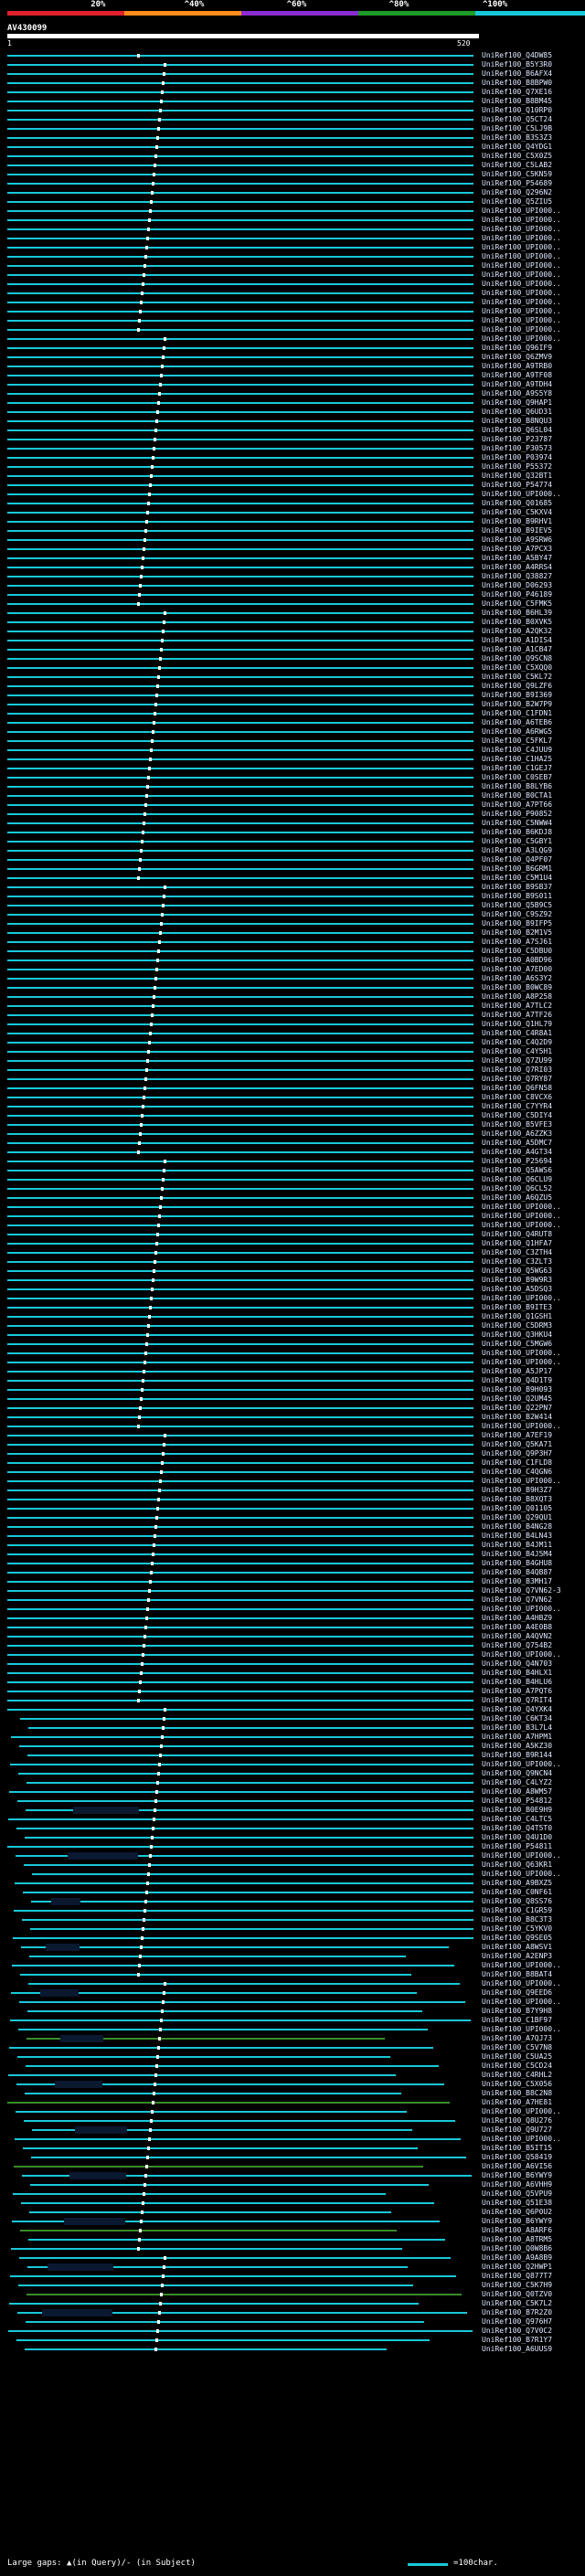  Describe the element at coordinates (293, 1627) in the screenshot. I see `hit-row: UniRef100_A4E0B8` at that location.